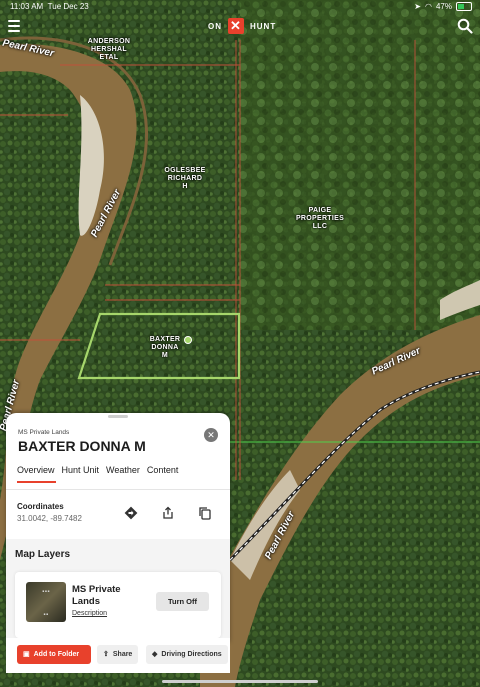 This screenshot has width=480, height=687. I want to click on driving-directions-label: Driving Directions, so click(191, 654).